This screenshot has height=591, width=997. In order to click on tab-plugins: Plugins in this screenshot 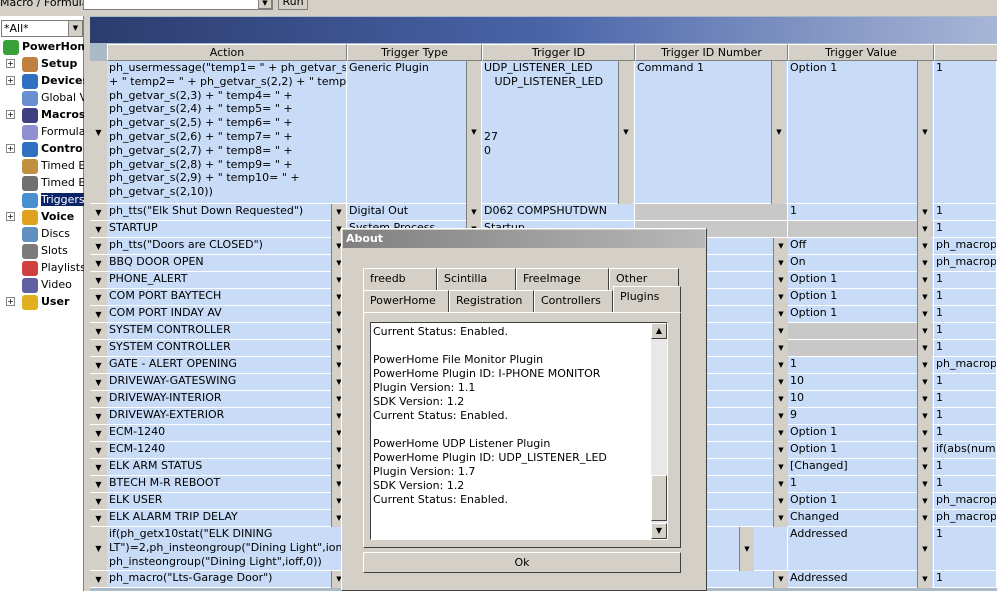, I will do `click(647, 299)`.